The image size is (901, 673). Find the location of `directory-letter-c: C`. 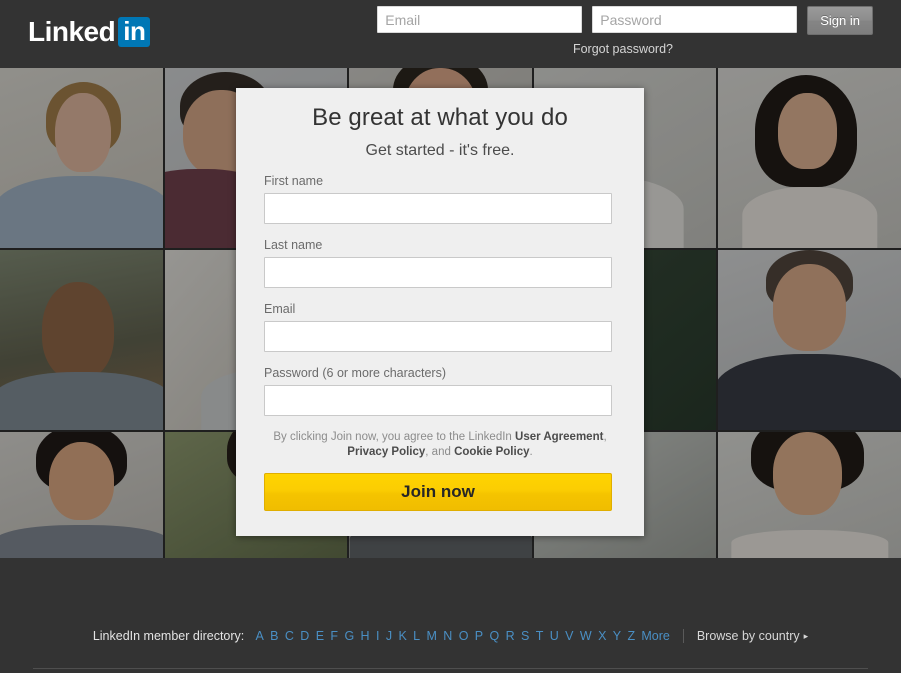

directory-letter-c: C is located at coordinates (289, 636).